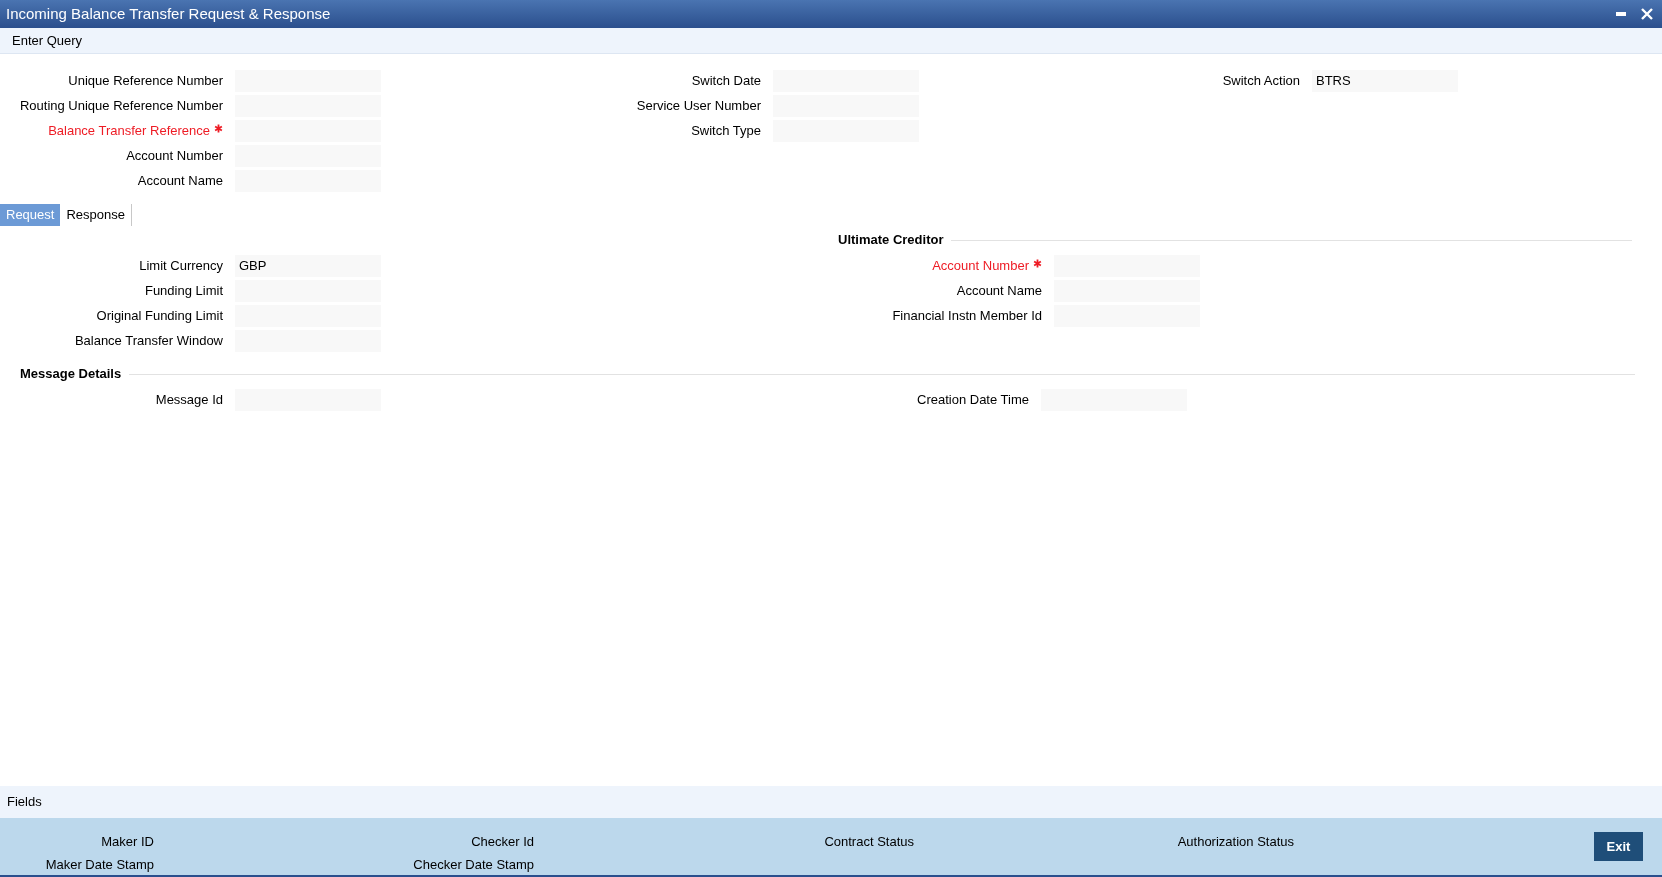  Describe the element at coordinates (189, 399) in the screenshot. I see `field-label: Message Id` at that location.